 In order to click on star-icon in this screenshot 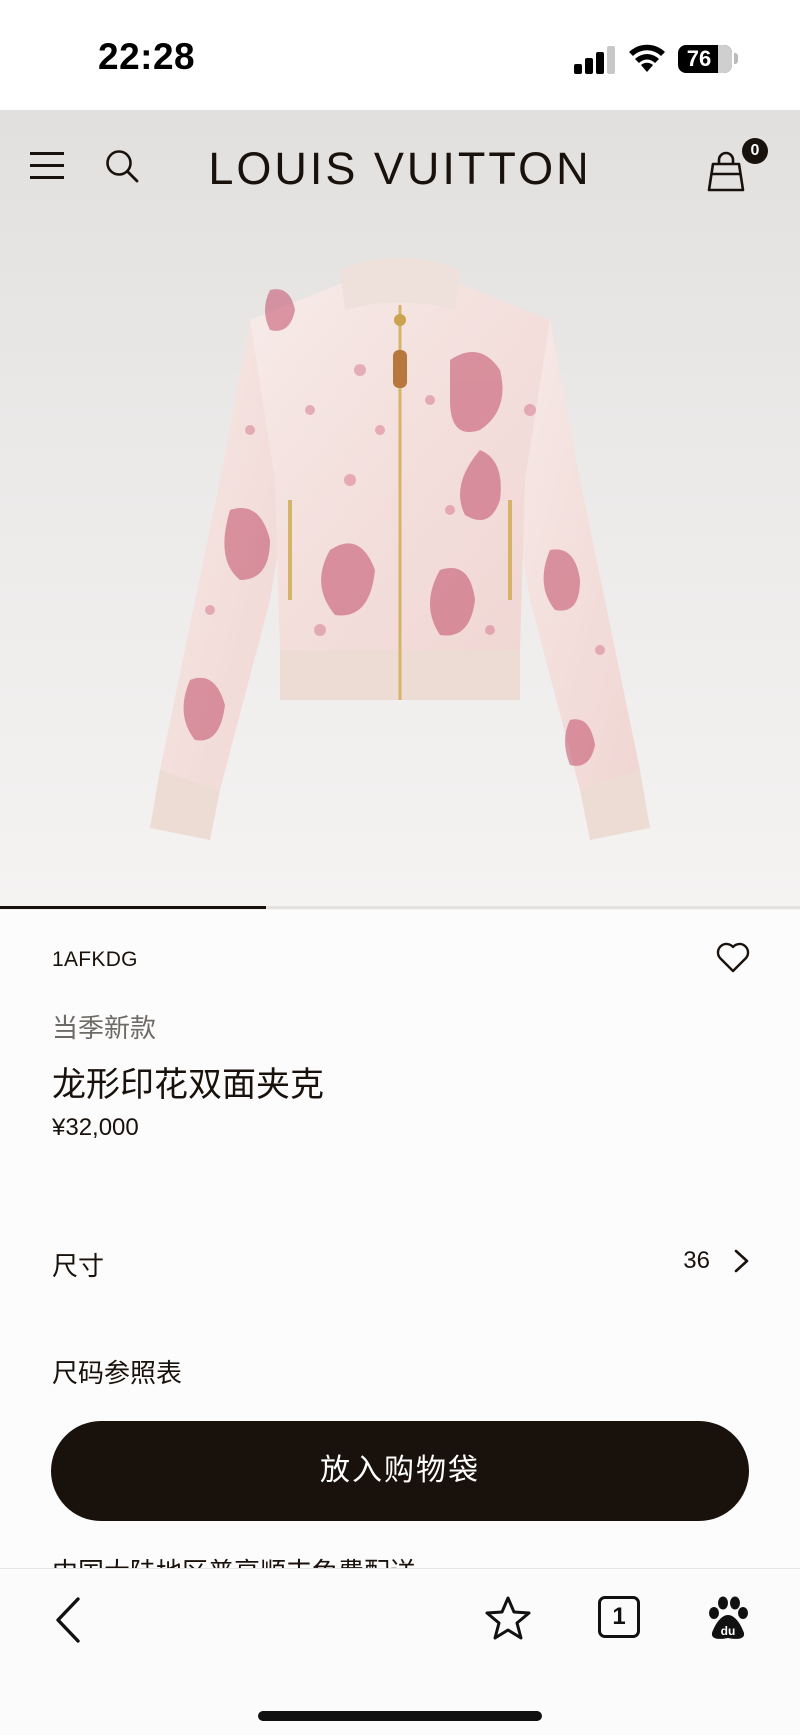, I will do `click(508, 1618)`.